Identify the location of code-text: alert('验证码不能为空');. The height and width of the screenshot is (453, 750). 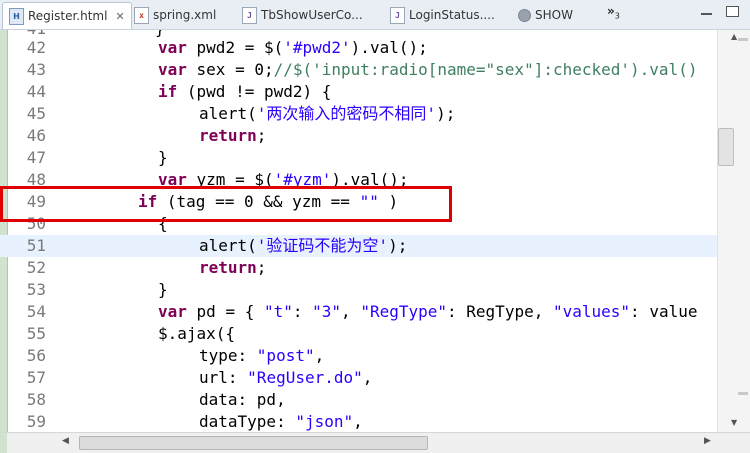
(303, 245).